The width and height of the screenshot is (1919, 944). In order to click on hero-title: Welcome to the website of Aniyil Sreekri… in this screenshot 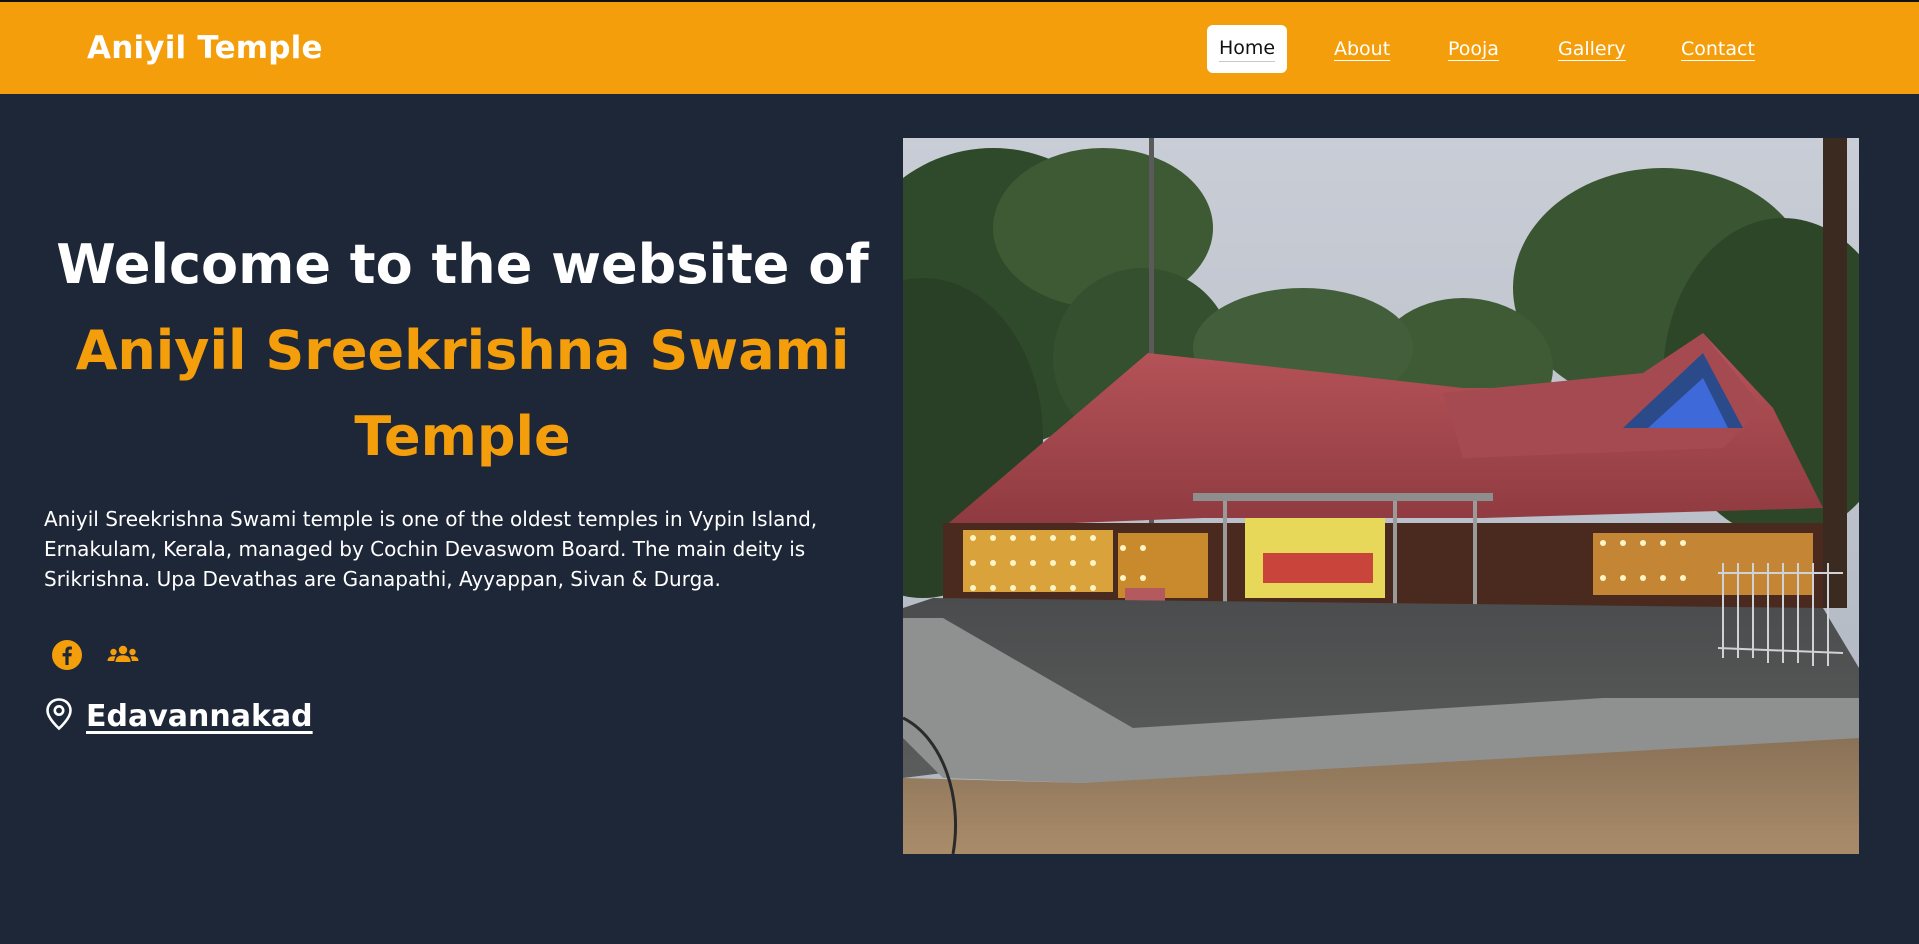, I will do `click(462, 351)`.